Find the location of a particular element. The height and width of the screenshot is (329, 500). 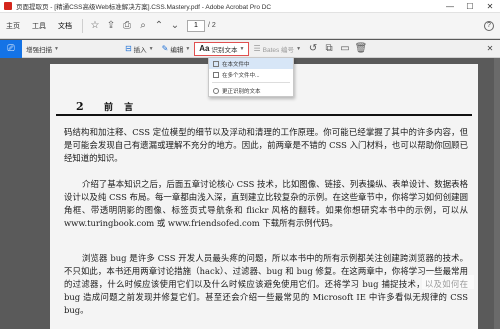

search-icon: ⌕ is located at coordinates (143, 26).